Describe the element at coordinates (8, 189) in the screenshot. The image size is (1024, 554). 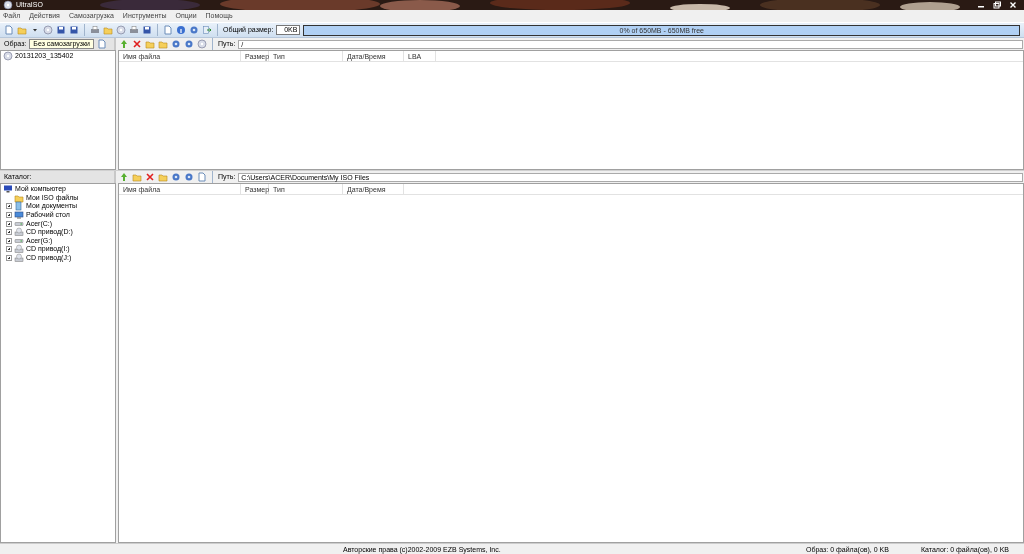
I see `computer-icon` at that location.